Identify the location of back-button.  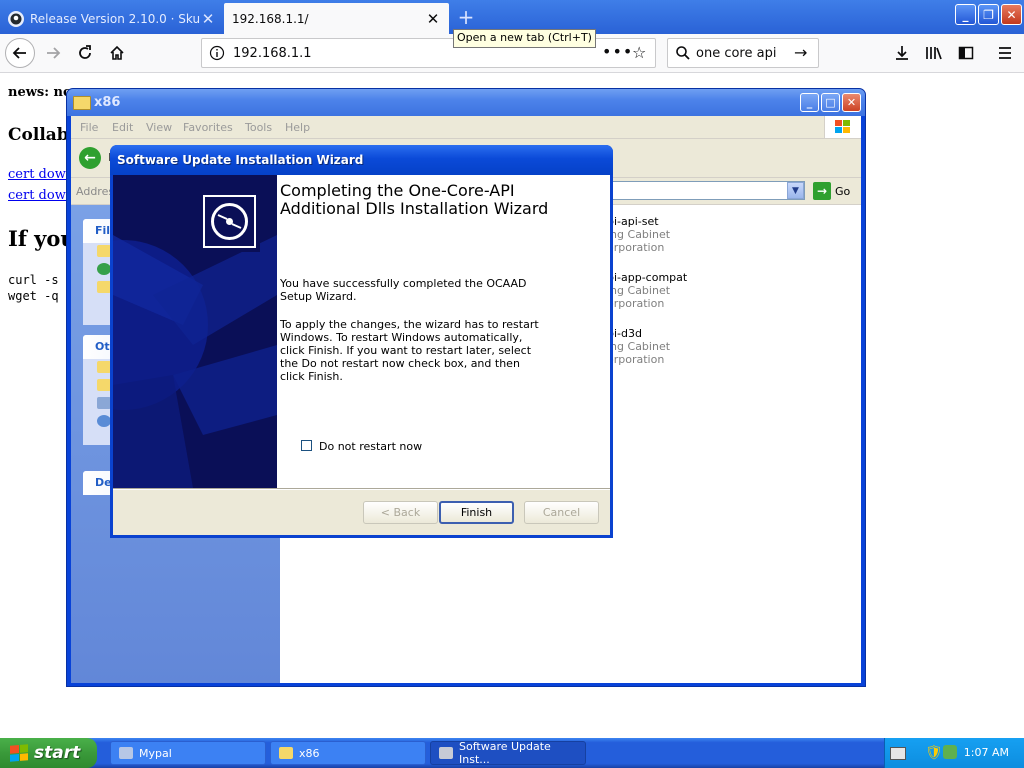
(20, 53).